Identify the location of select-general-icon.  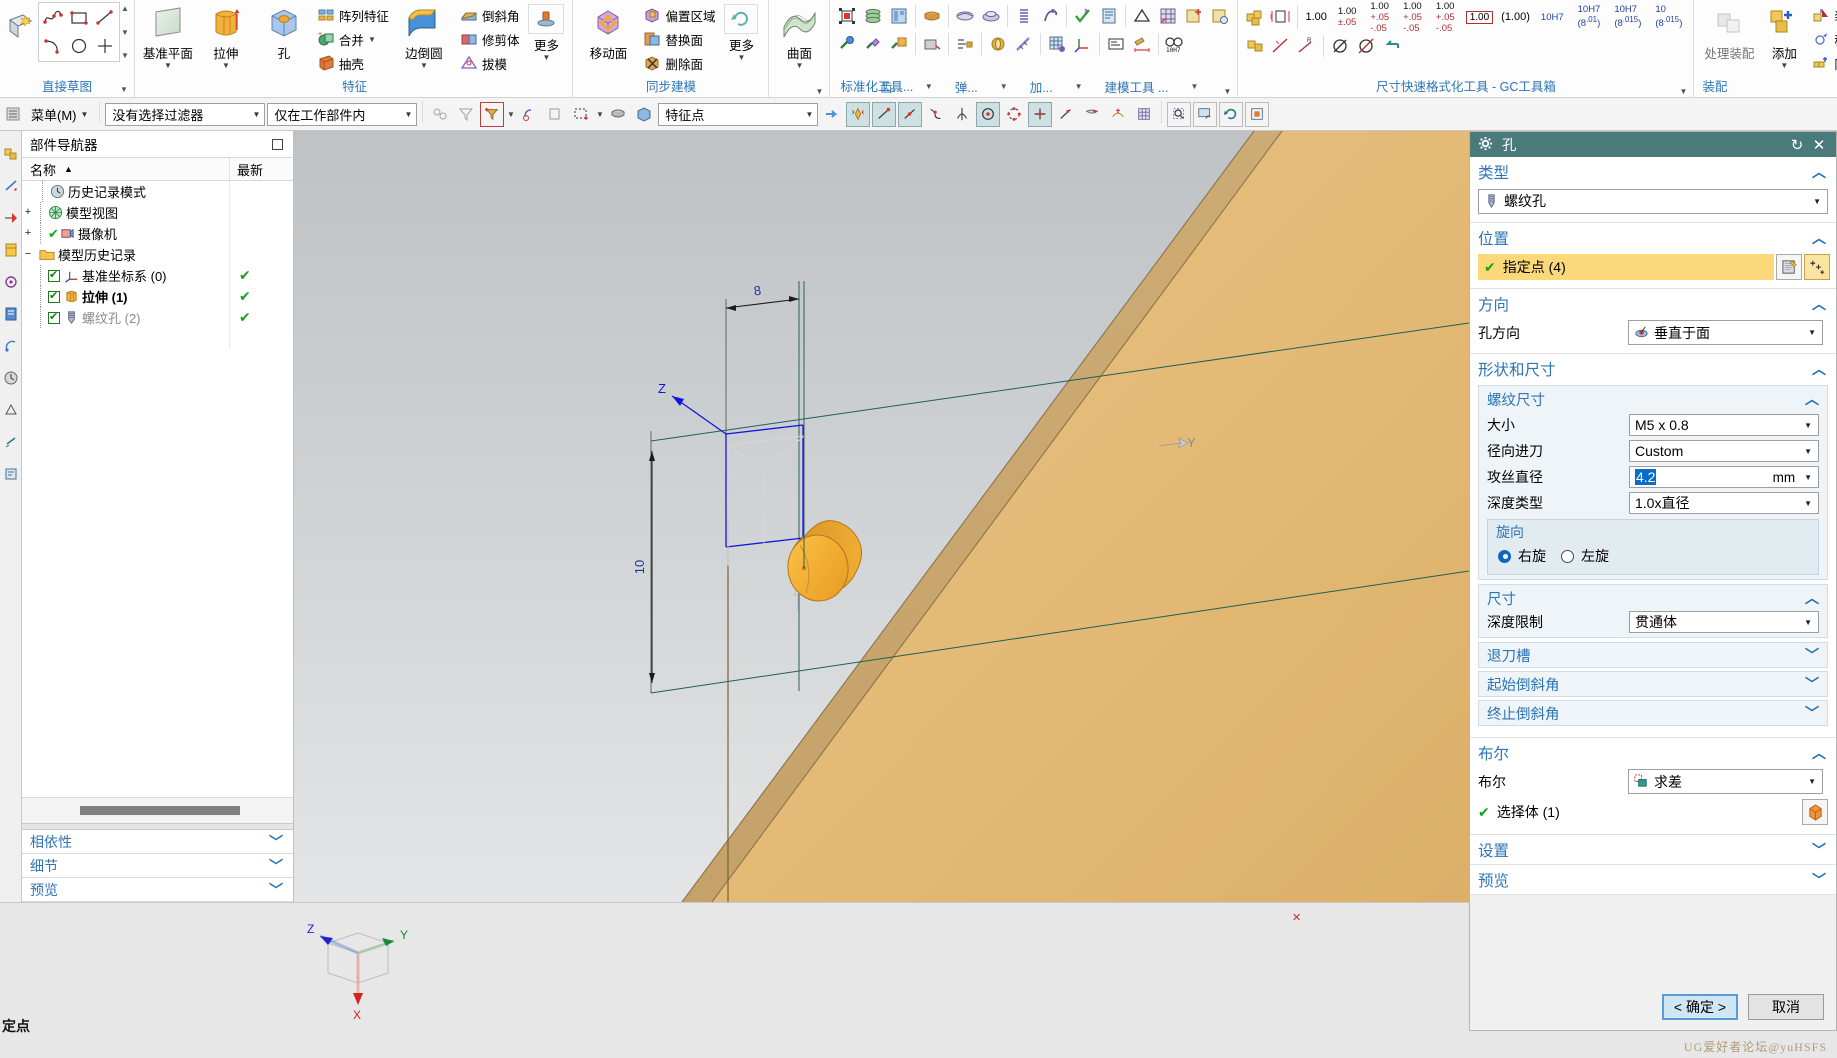
(440, 114).